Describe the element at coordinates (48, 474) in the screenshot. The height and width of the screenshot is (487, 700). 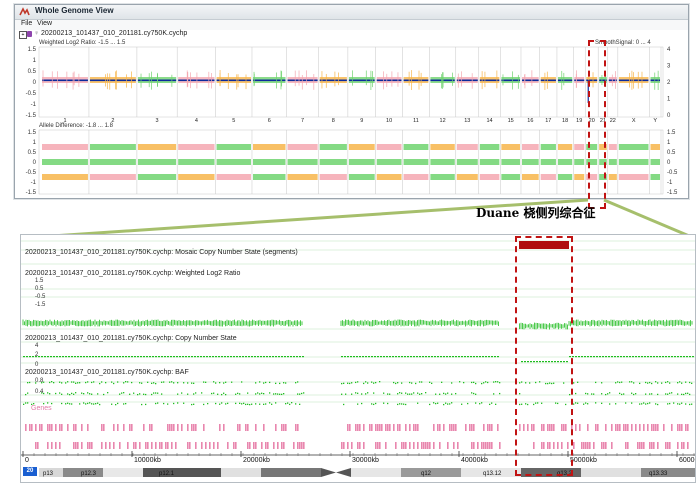
I see `band-label: p13` at that location.